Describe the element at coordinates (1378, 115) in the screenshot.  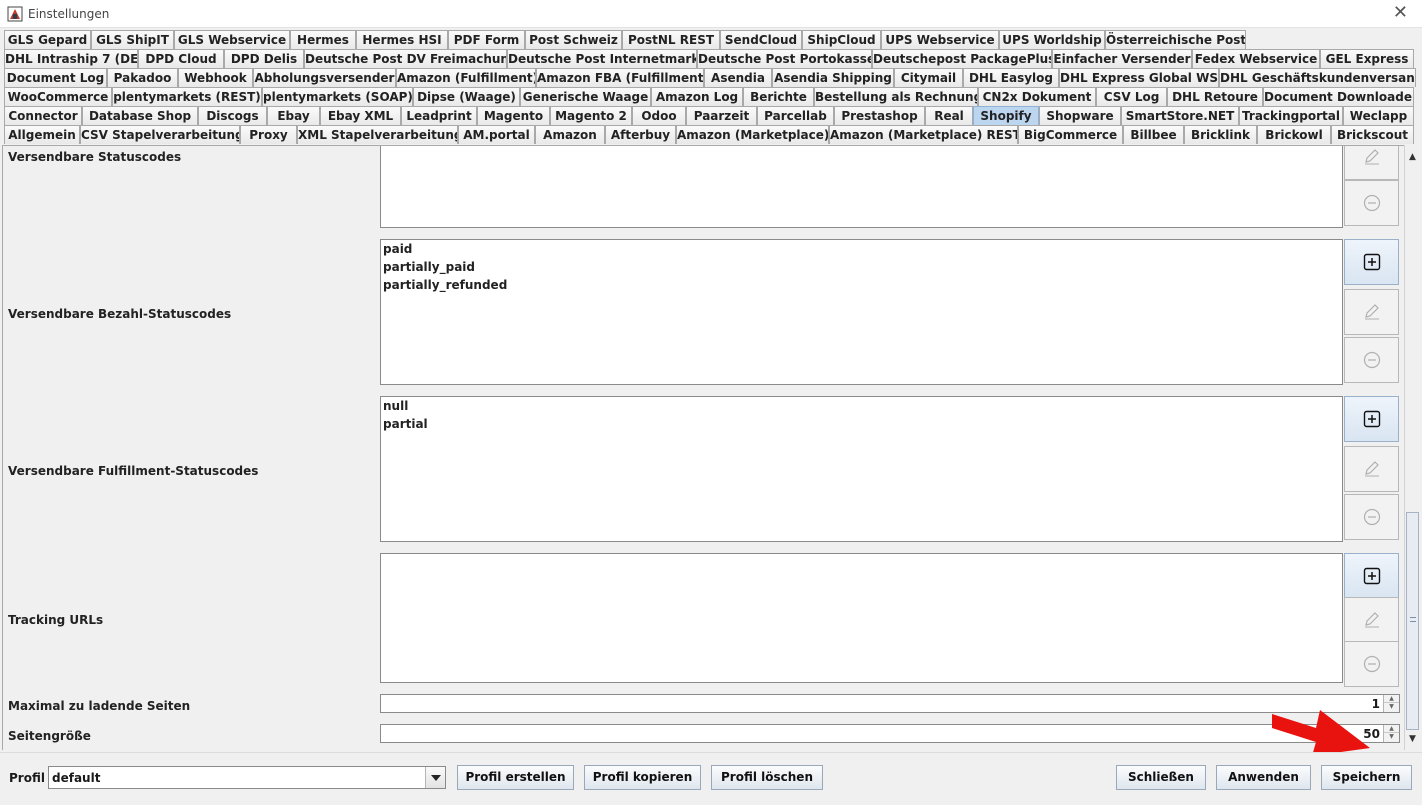
I see `tab-weclapp: Weclapp` at that location.